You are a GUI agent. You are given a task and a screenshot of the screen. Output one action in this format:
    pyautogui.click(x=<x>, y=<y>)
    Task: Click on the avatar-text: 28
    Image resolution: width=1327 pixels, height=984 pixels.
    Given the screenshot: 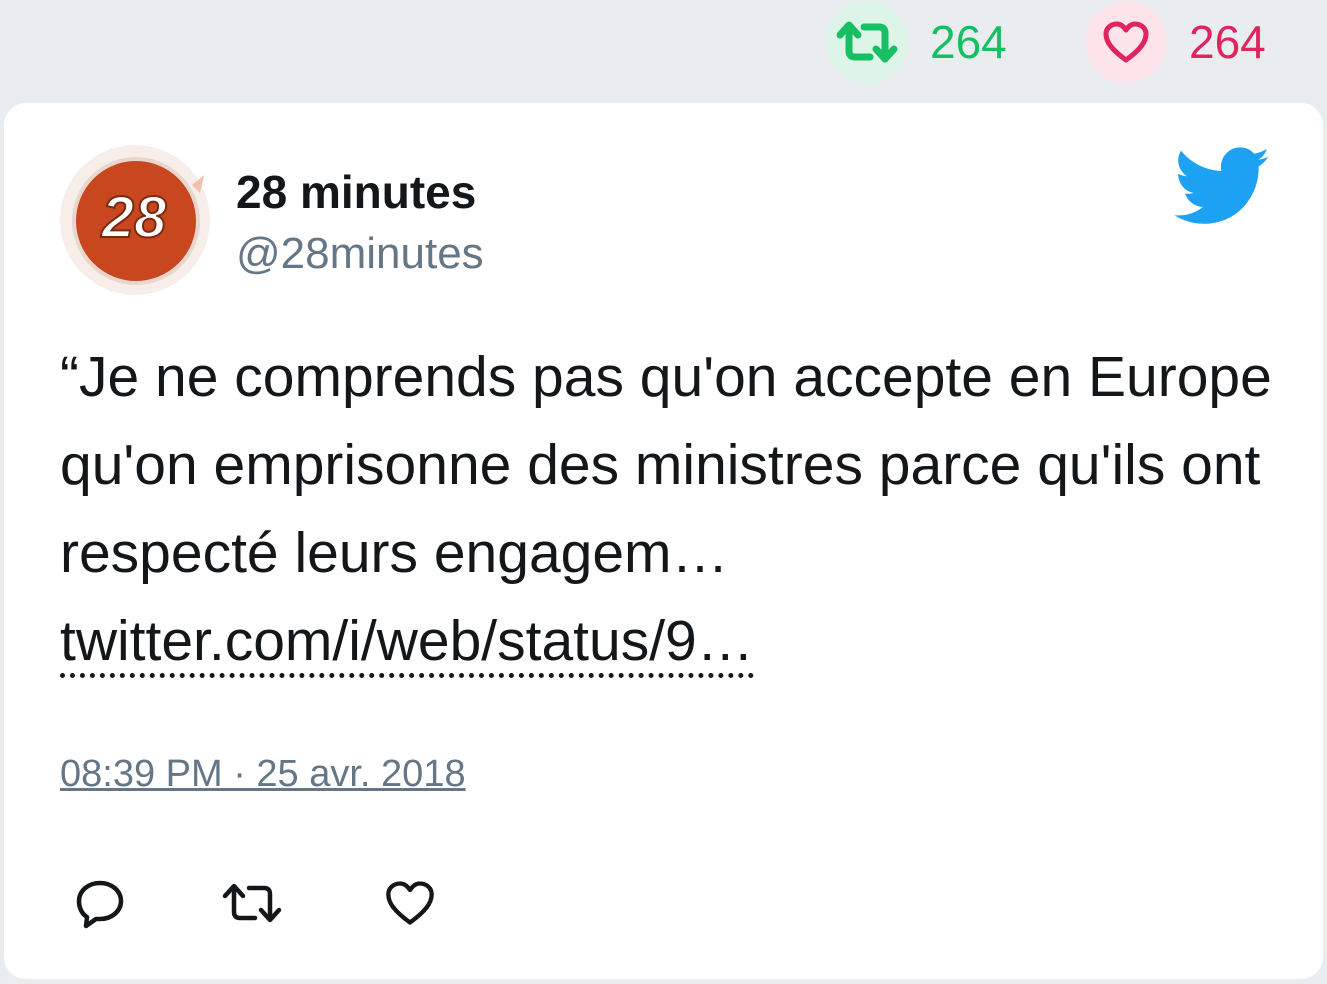 What is the action you would take?
    pyautogui.click(x=134, y=217)
    